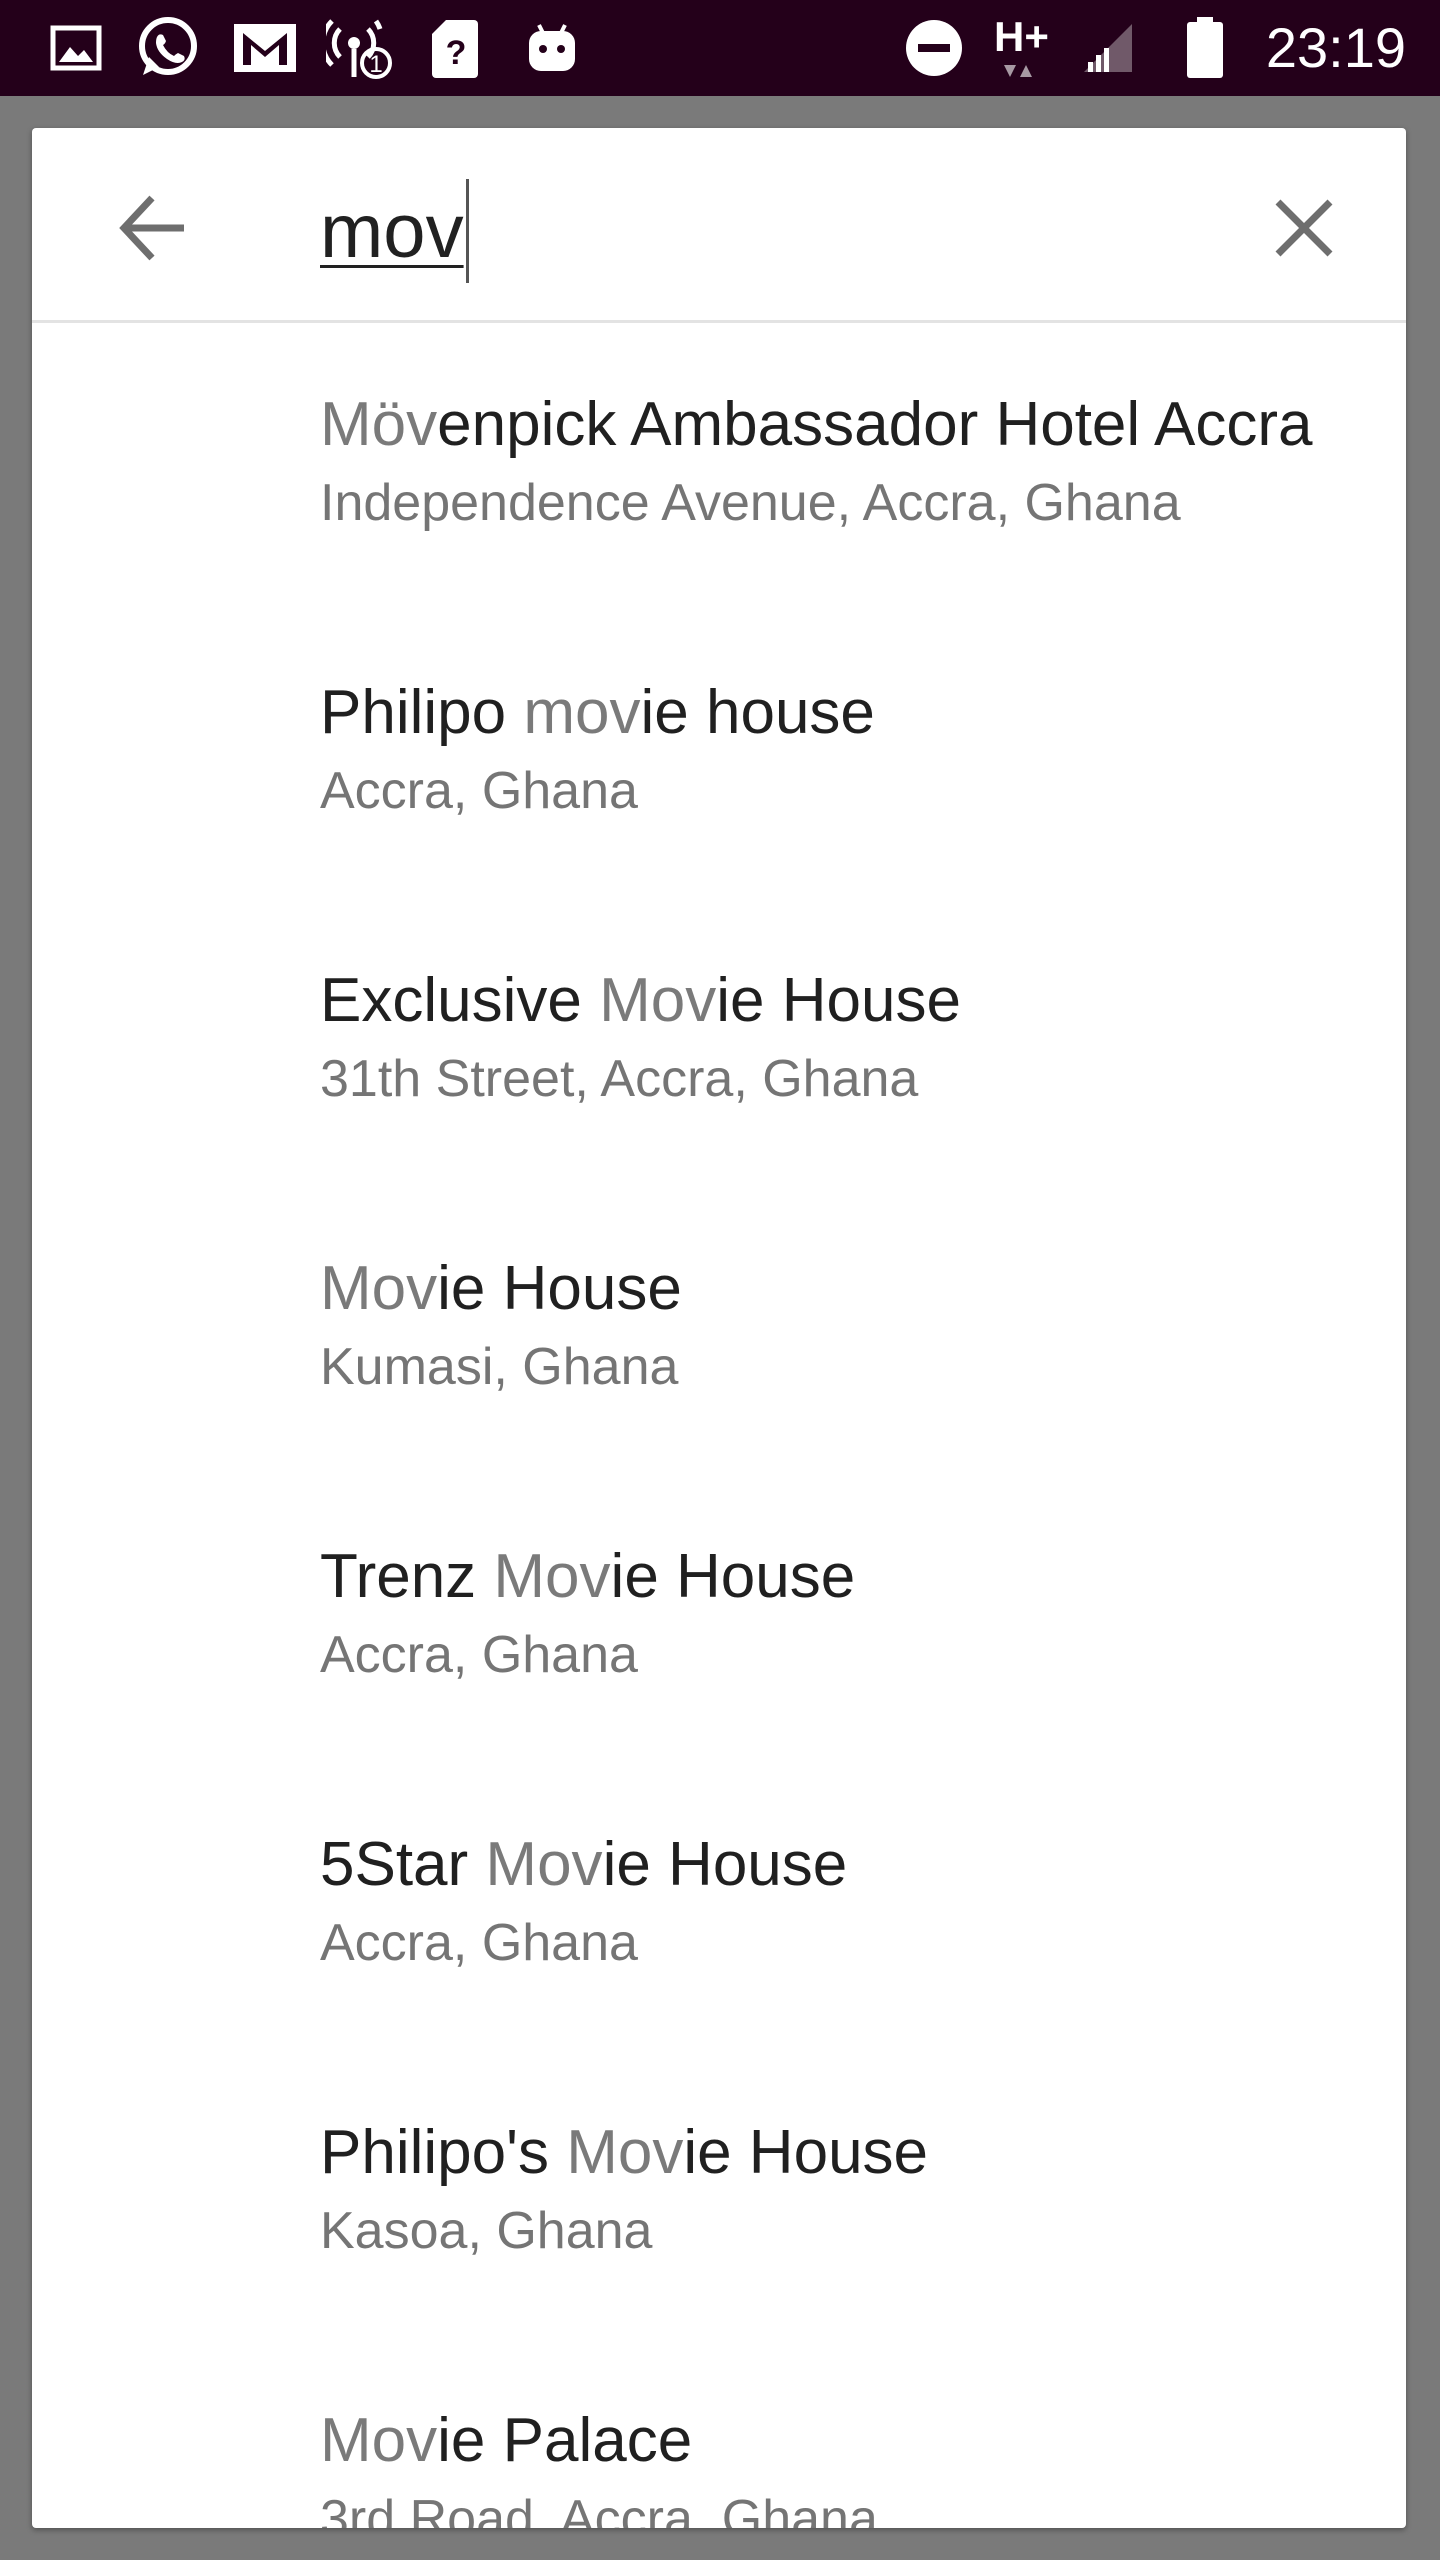 This screenshot has height=2560, width=1440. I want to click on query-match: Möv, so click(379, 424).